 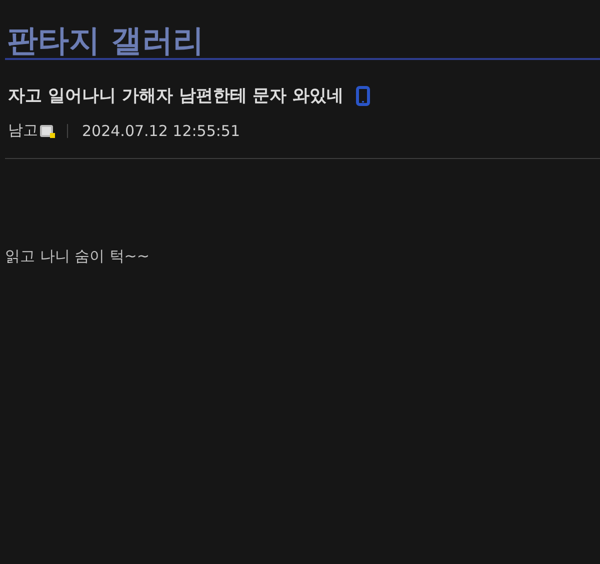 What do you see at coordinates (161, 131) in the screenshot?
I see `post-date: 2024.07.12 12:55:51` at bounding box center [161, 131].